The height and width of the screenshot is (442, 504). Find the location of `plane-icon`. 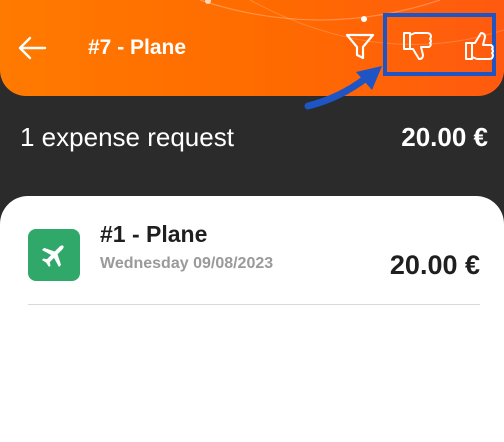

plane-icon is located at coordinates (52, 256).